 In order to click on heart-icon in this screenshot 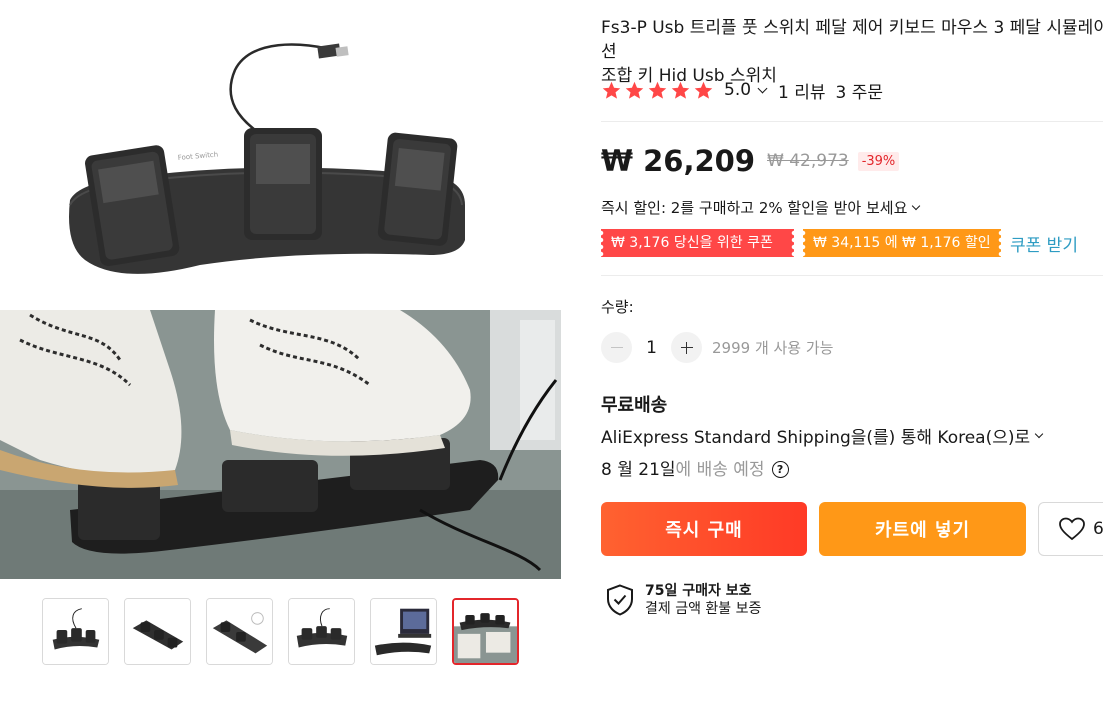, I will do `click(1072, 529)`.